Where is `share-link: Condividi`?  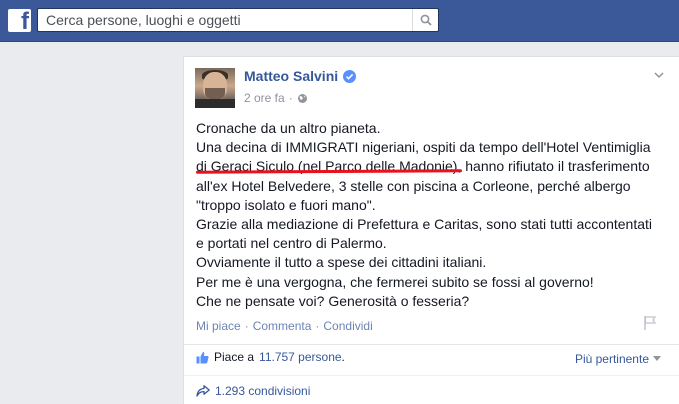 share-link: Condividi is located at coordinates (347, 326).